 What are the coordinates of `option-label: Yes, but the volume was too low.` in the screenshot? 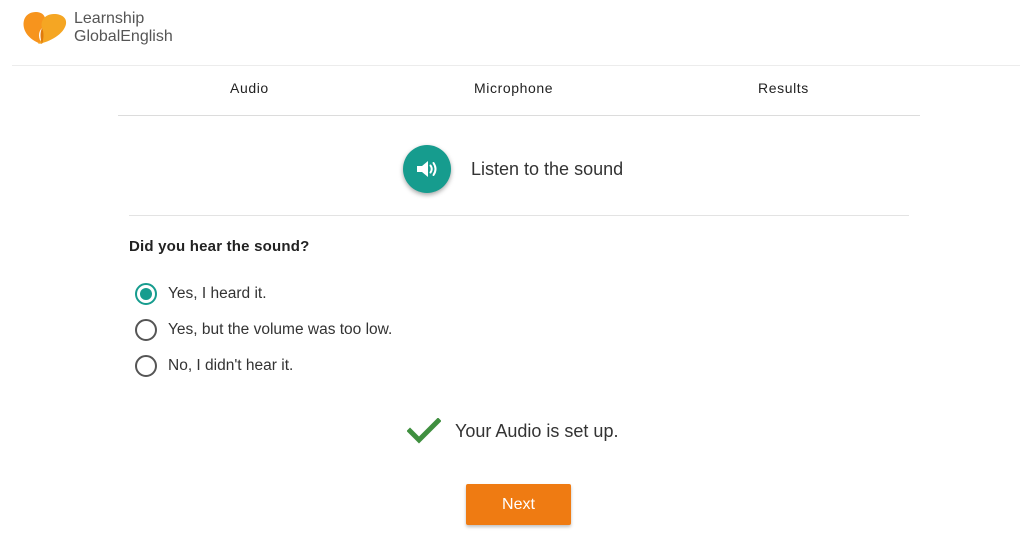 It's located at (280, 329).